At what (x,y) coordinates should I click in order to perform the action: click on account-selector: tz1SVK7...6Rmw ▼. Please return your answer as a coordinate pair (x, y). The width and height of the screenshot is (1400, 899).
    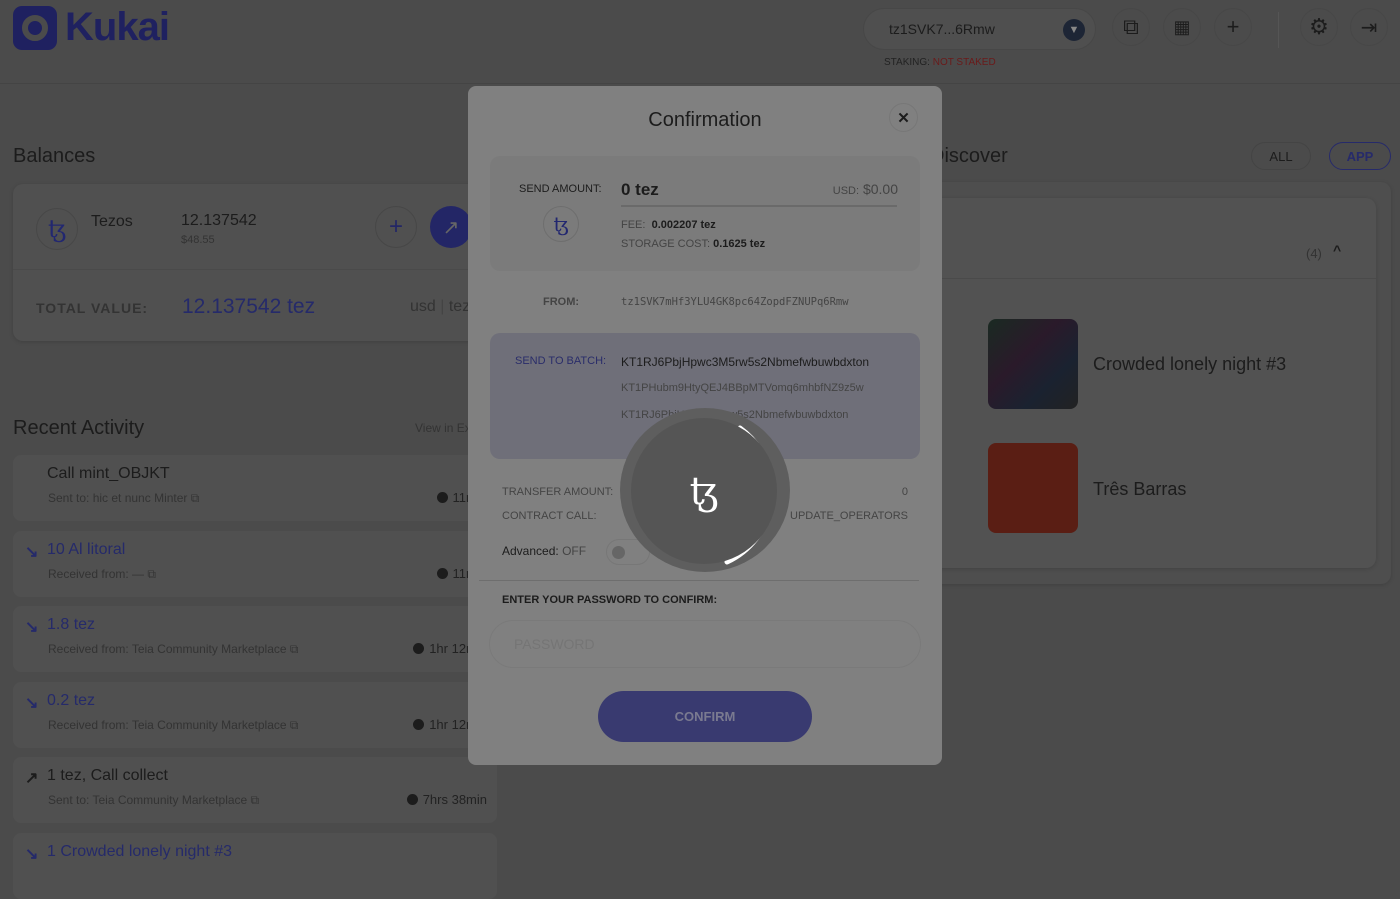
    Looking at the image, I should click on (979, 29).